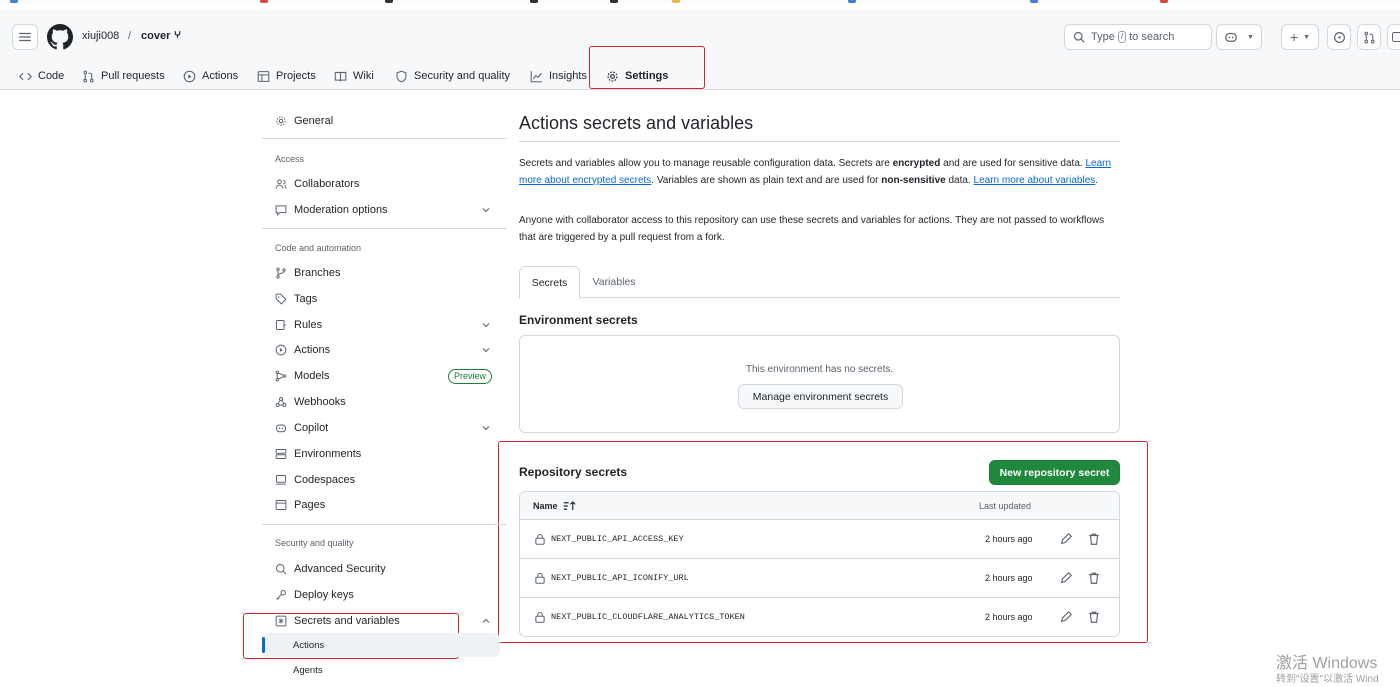 The height and width of the screenshot is (687, 1400). I want to click on tab-secrets: Secrets, so click(549, 282).